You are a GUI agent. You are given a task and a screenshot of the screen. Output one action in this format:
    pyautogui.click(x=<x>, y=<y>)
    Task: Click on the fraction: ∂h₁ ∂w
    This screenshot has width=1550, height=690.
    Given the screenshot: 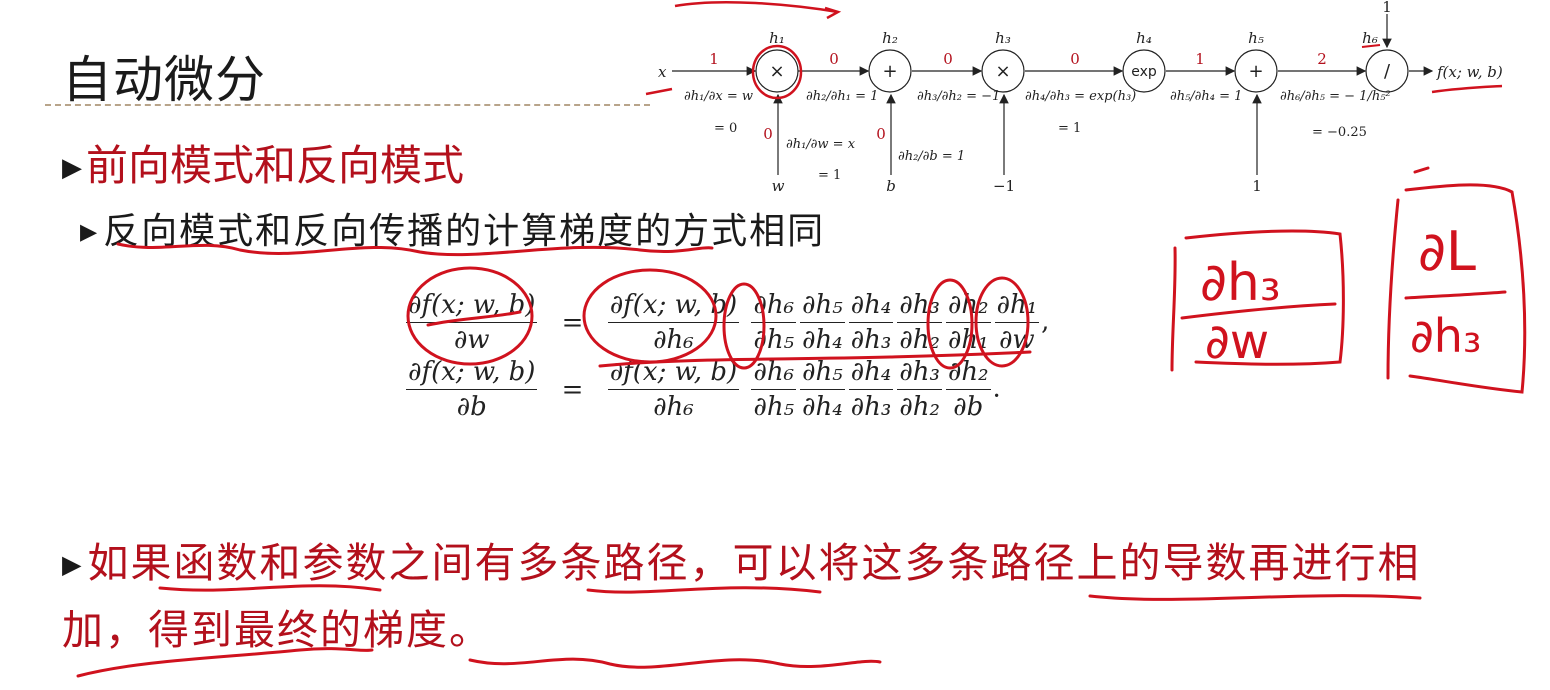 What is the action you would take?
    pyautogui.click(x=1017, y=322)
    